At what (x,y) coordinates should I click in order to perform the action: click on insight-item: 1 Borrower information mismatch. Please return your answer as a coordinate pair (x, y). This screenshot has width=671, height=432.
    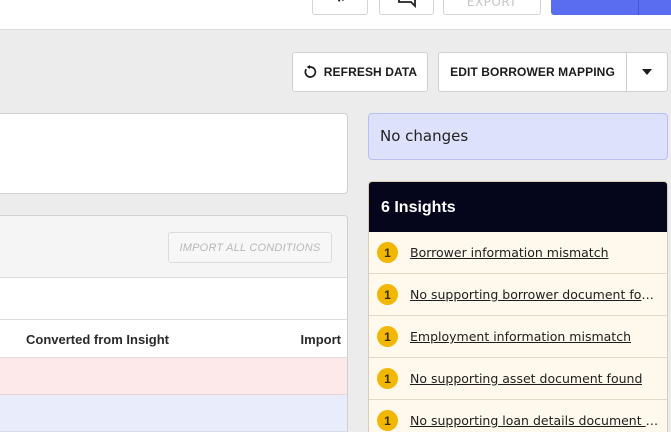
    Looking at the image, I should click on (518, 253).